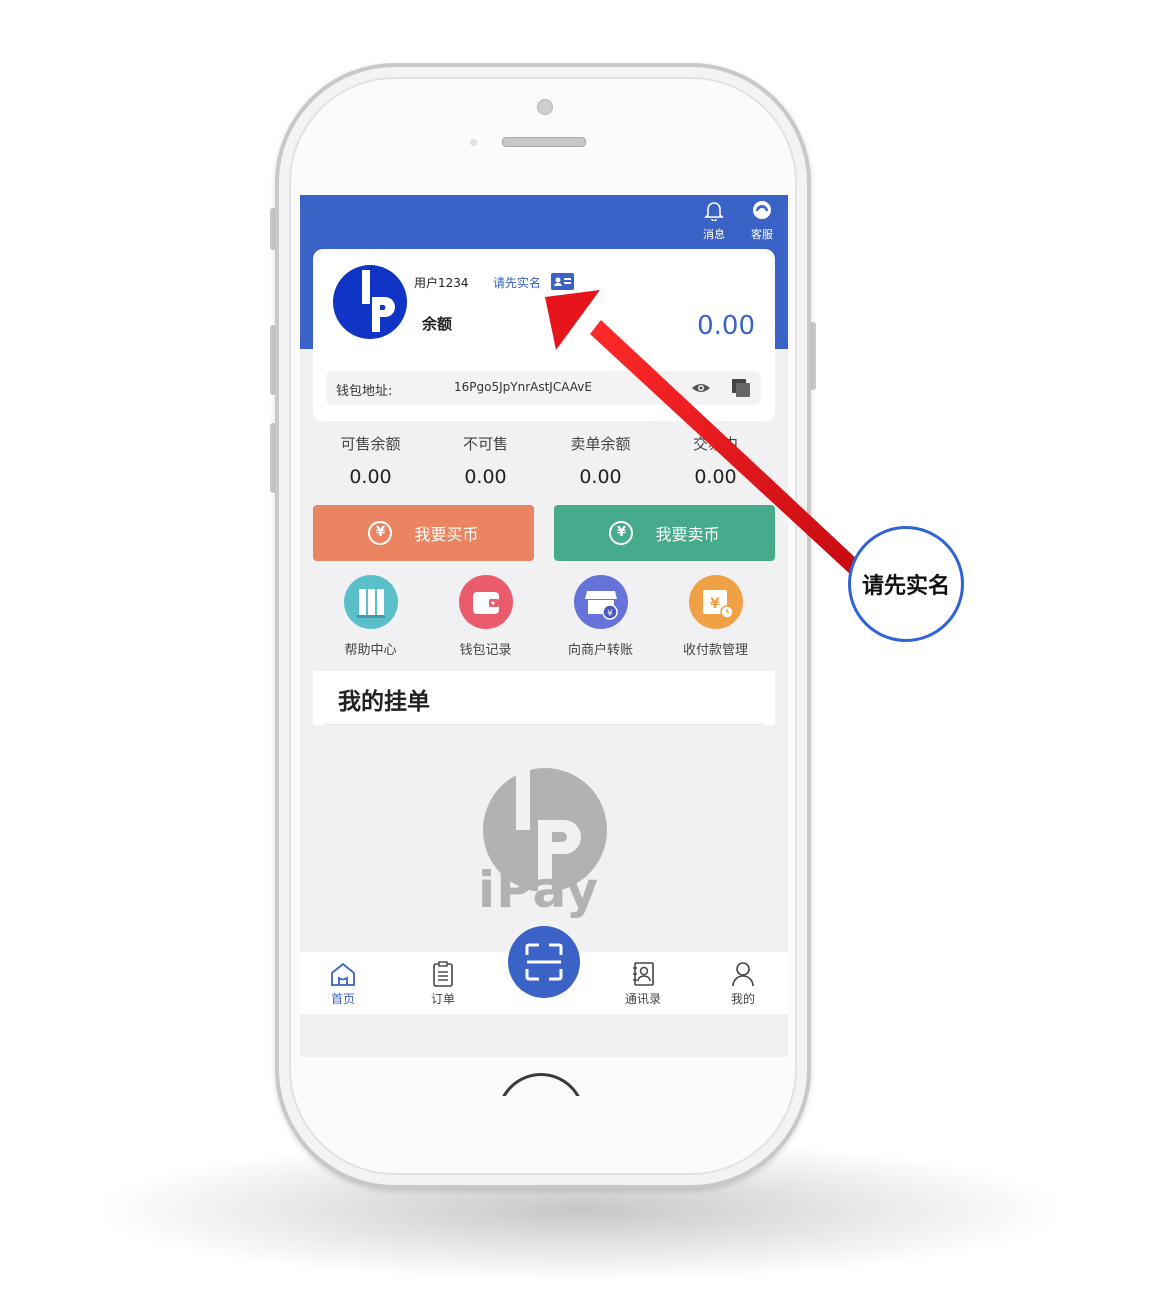  I want to click on verify-callout: 请先实名, so click(906, 584).